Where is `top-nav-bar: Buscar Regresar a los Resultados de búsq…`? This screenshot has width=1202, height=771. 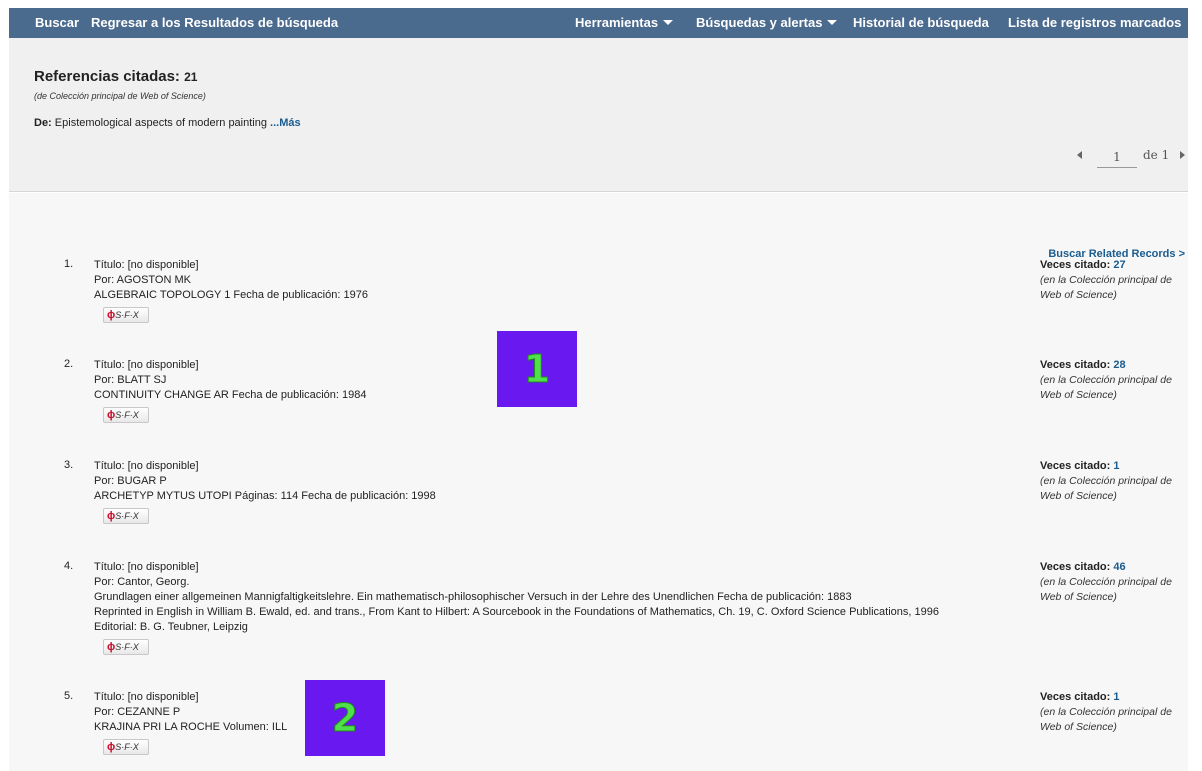 top-nav-bar: Buscar Regresar a los Resultados de búsq… is located at coordinates (598, 23).